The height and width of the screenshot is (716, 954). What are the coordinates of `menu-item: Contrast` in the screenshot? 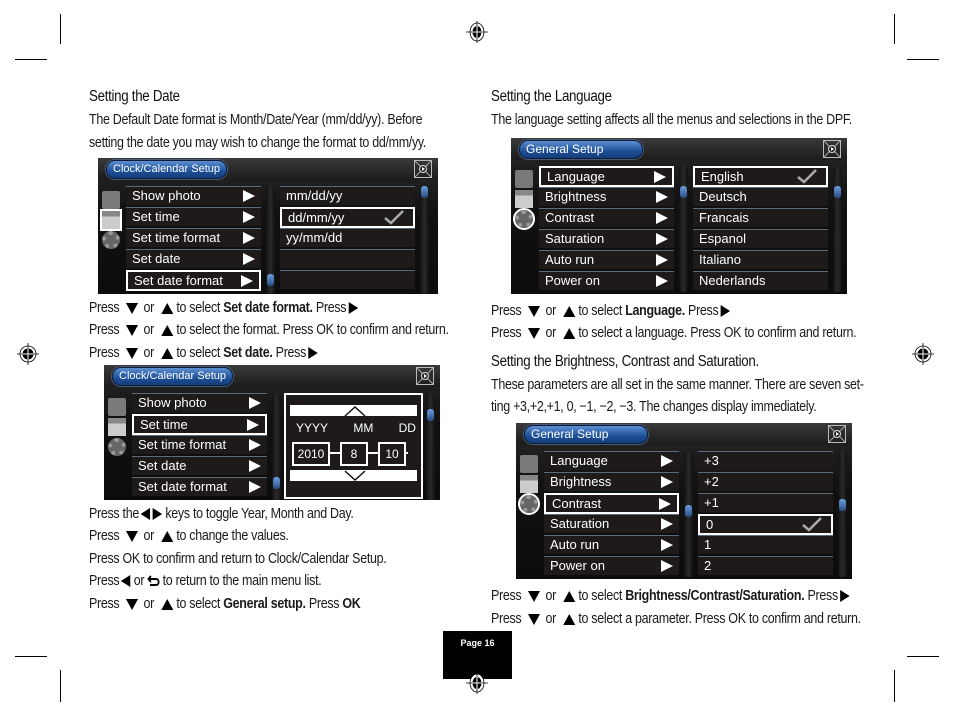 It's located at (606, 217).